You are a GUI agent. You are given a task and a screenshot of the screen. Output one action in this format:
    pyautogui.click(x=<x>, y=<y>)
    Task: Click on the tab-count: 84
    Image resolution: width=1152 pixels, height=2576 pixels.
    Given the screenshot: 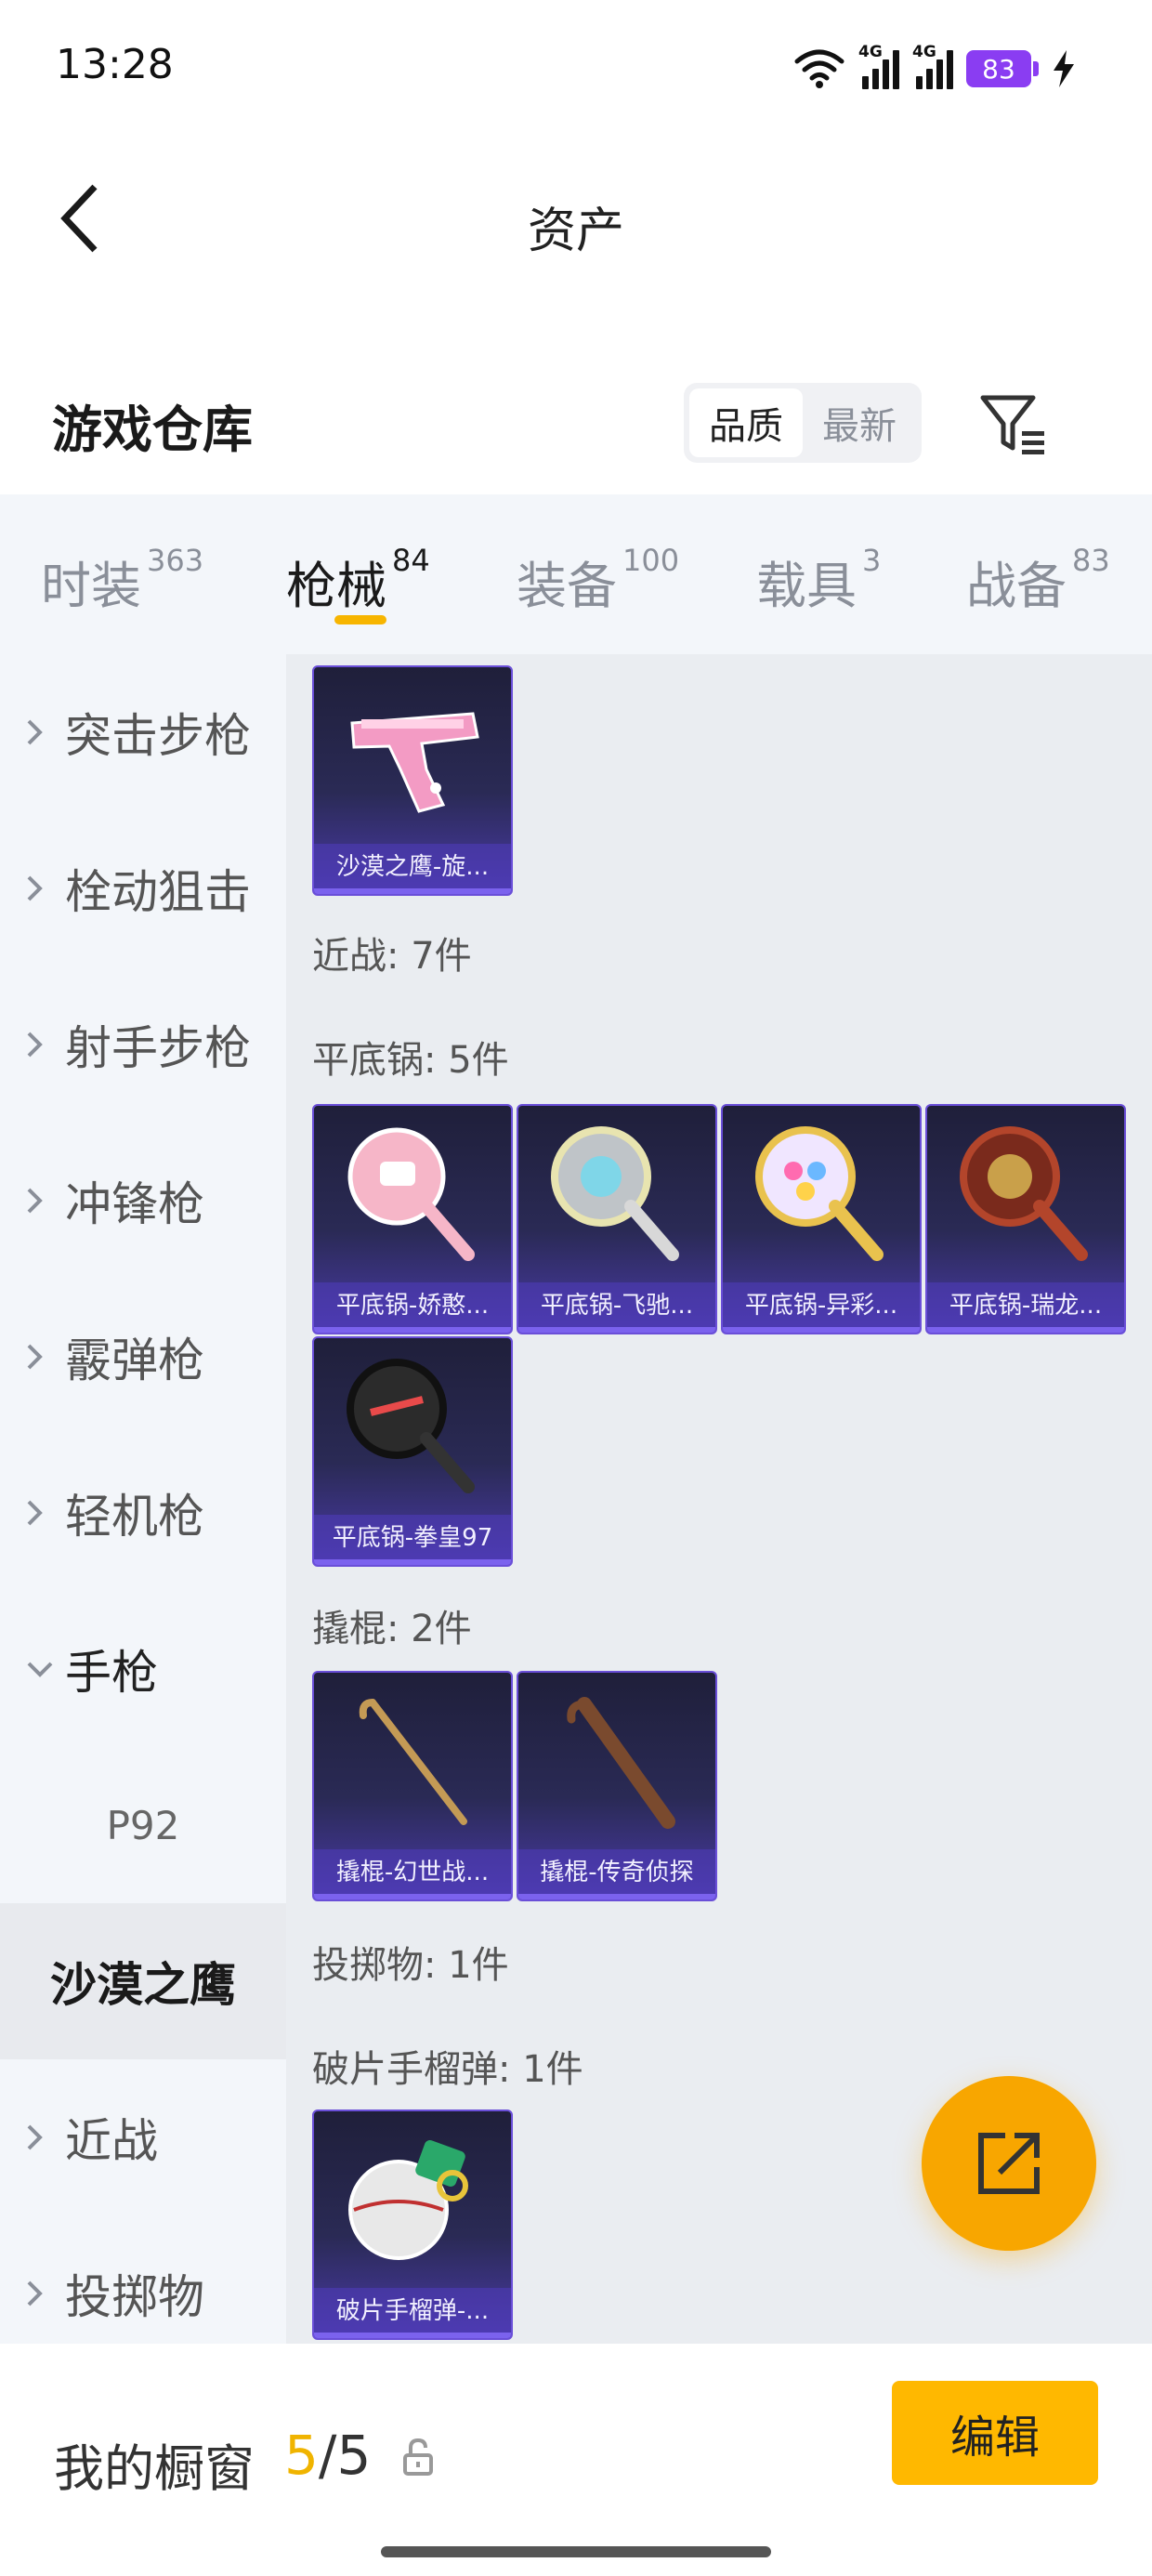 What is the action you would take?
    pyautogui.click(x=411, y=560)
    